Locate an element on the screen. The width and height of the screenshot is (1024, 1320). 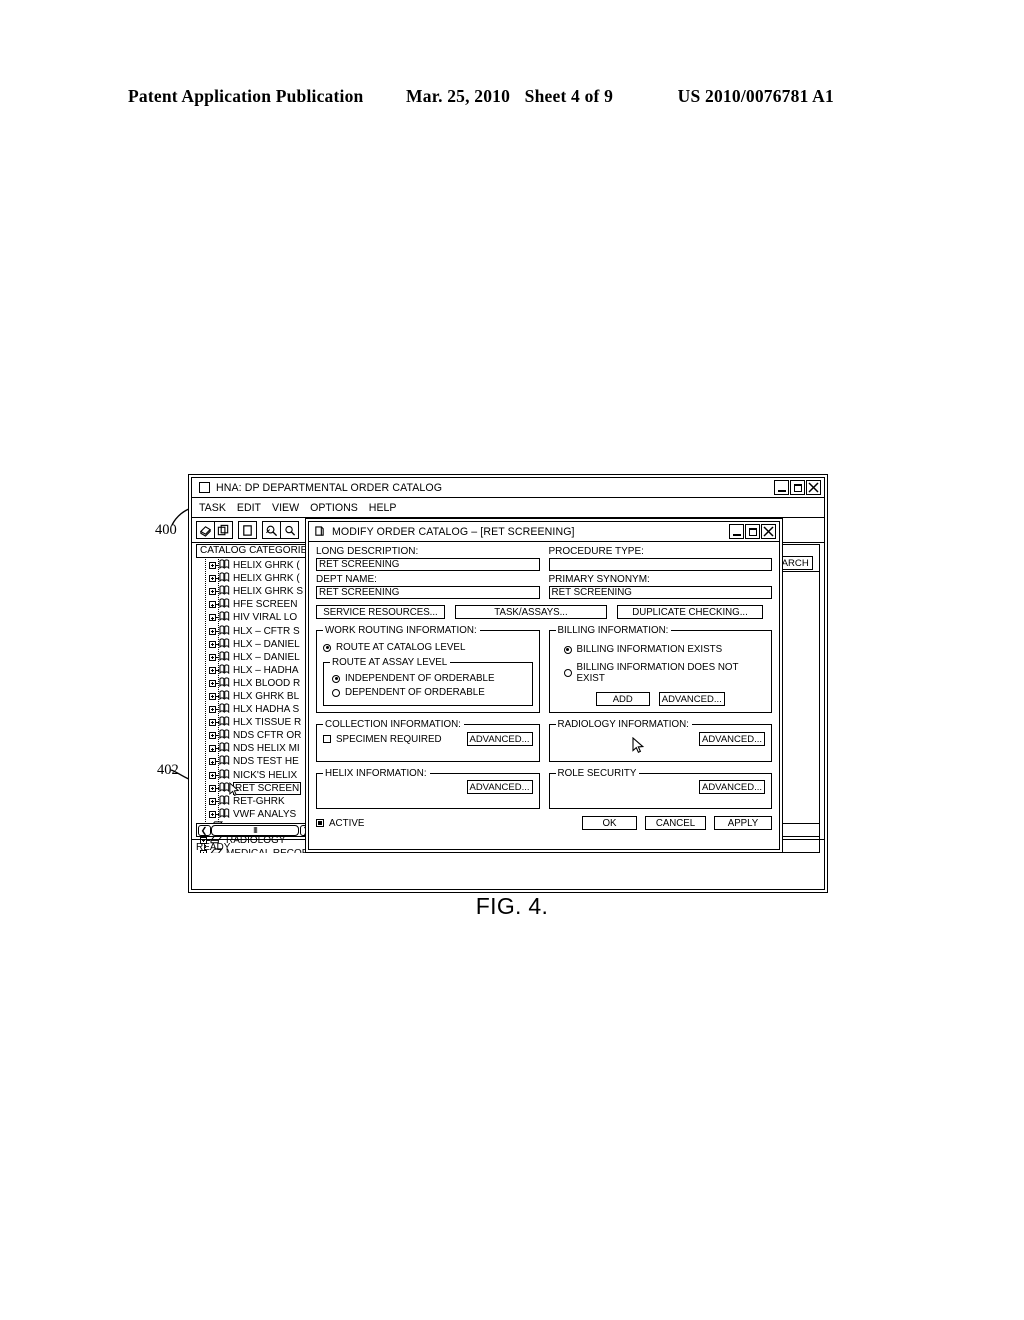
tree-item-11: HLX GHRK BL is located at coordinates (255, 696).